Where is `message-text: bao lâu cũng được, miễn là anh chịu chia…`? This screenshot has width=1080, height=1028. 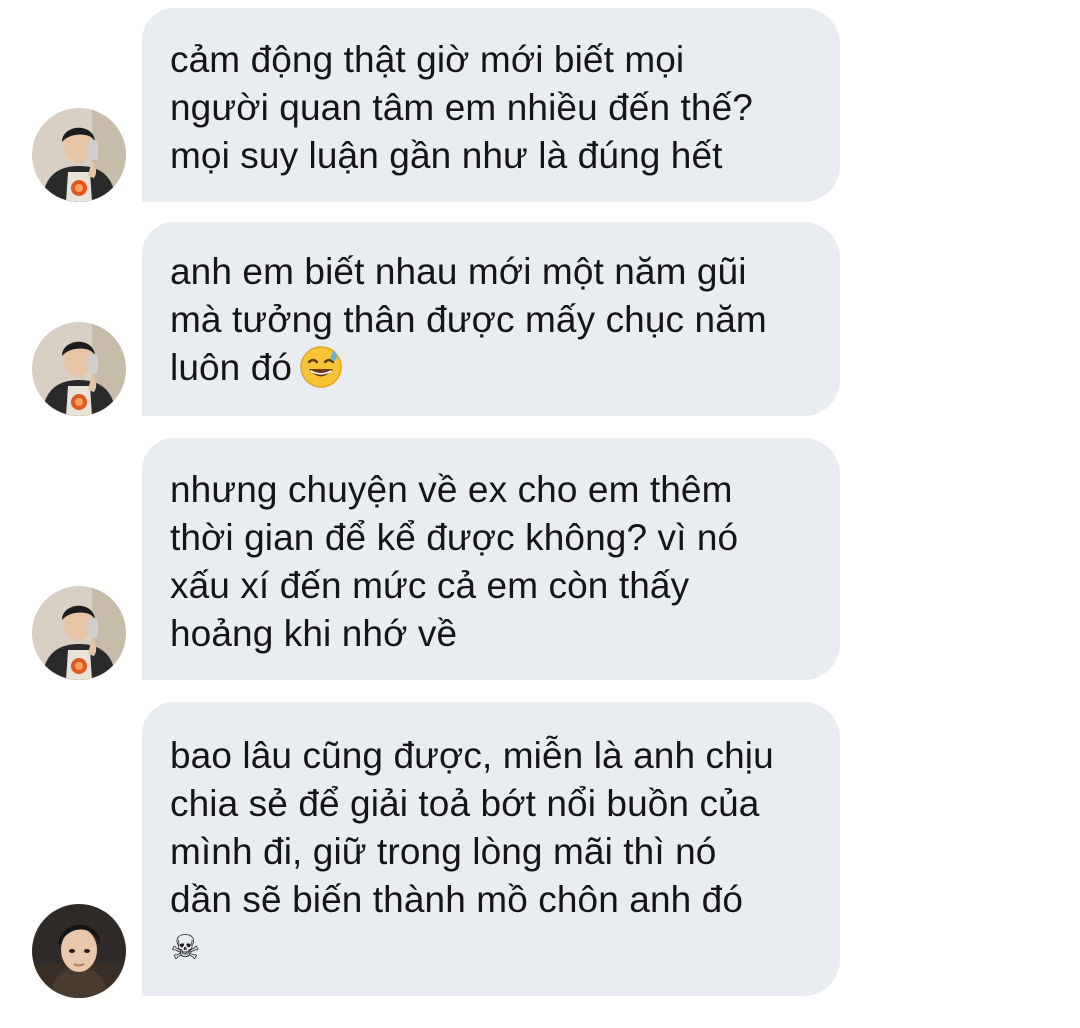 message-text: bao lâu cũng được, miễn là anh chịu chia… is located at coordinates (472, 827).